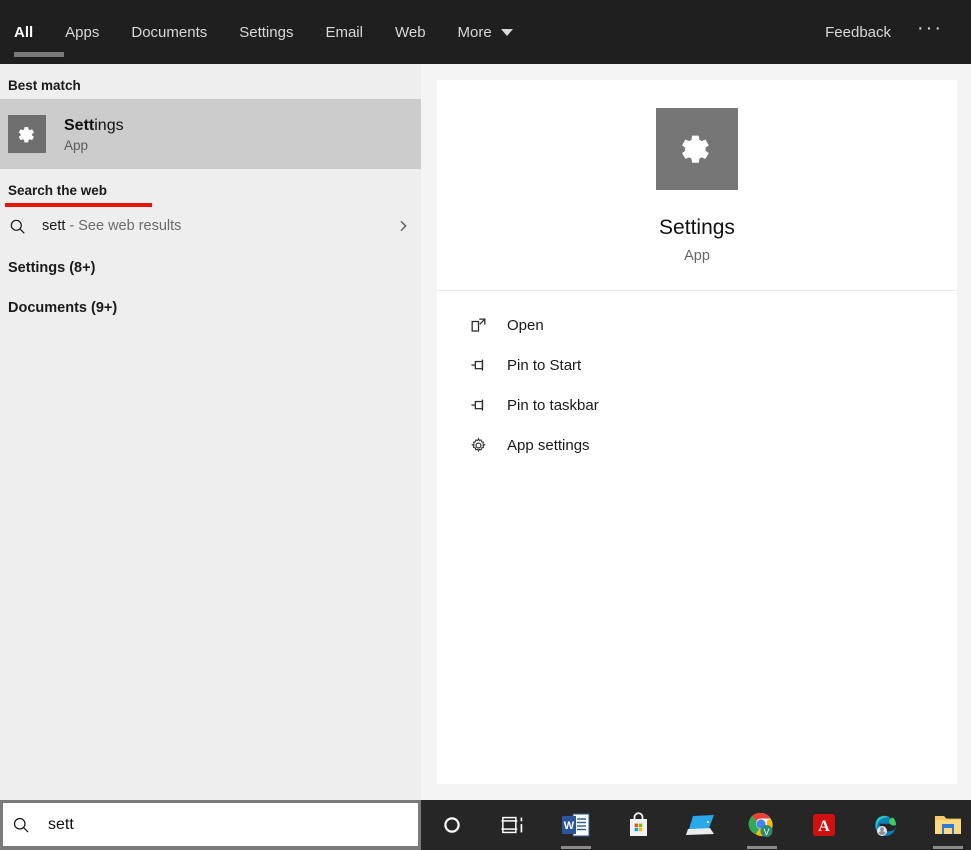 This screenshot has width=971, height=850. What do you see at coordinates (123, 226) in the screenshot?
I see `web-result-suffix: - See web results` at bounding box center [123, 226].